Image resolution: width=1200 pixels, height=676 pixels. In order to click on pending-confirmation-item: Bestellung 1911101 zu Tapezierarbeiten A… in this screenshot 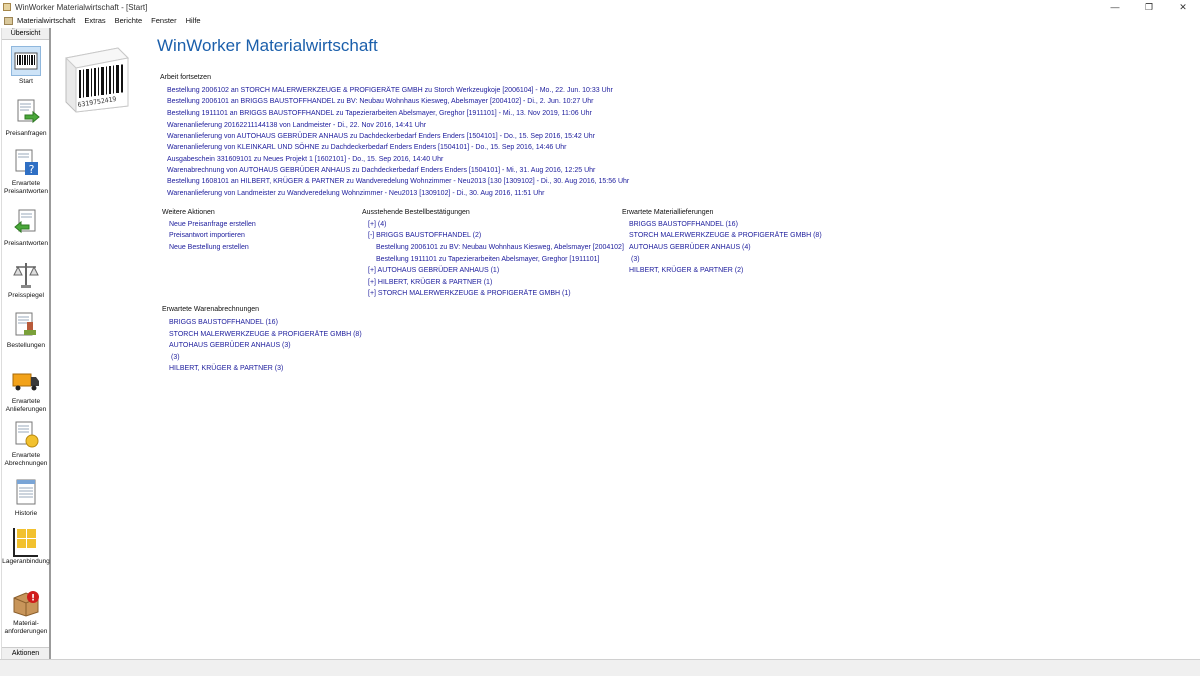, I will do `click(488, 259)`.